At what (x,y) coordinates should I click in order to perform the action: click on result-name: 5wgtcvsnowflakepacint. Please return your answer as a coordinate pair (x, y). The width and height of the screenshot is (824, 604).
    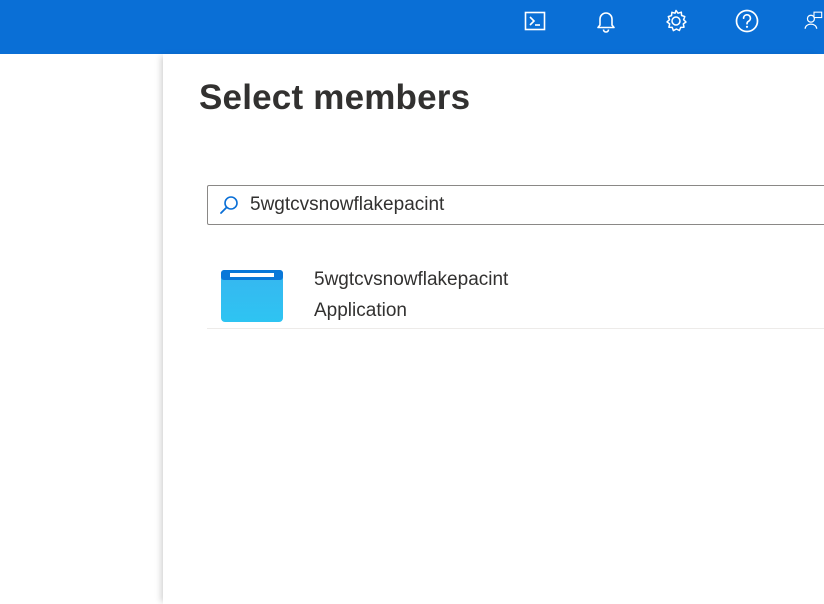
    Looking at the image, I should click on (411, 279).